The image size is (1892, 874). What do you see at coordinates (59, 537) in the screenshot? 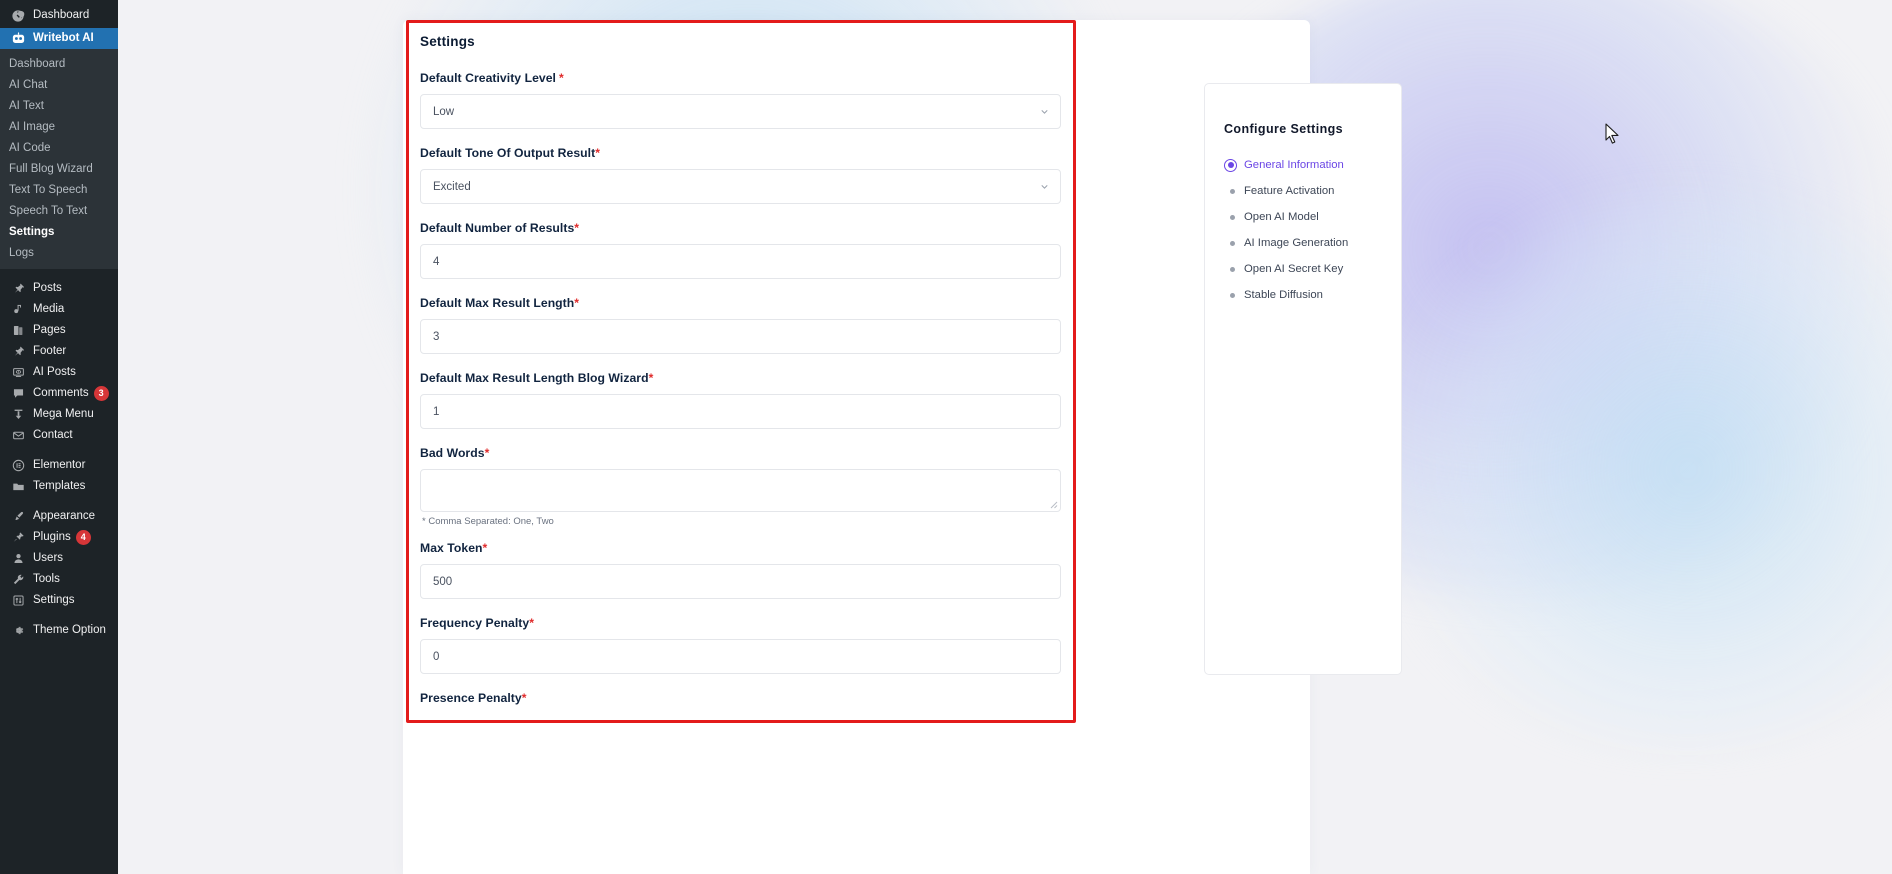
I see `sidebar-item-plugins: Plugins 4` at bounding box center [59, 537].